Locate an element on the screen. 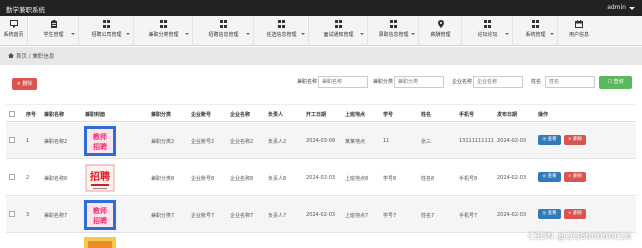 The image size is (642, 248). nav-label: 系统首页 is located at coordinates (13, 35).